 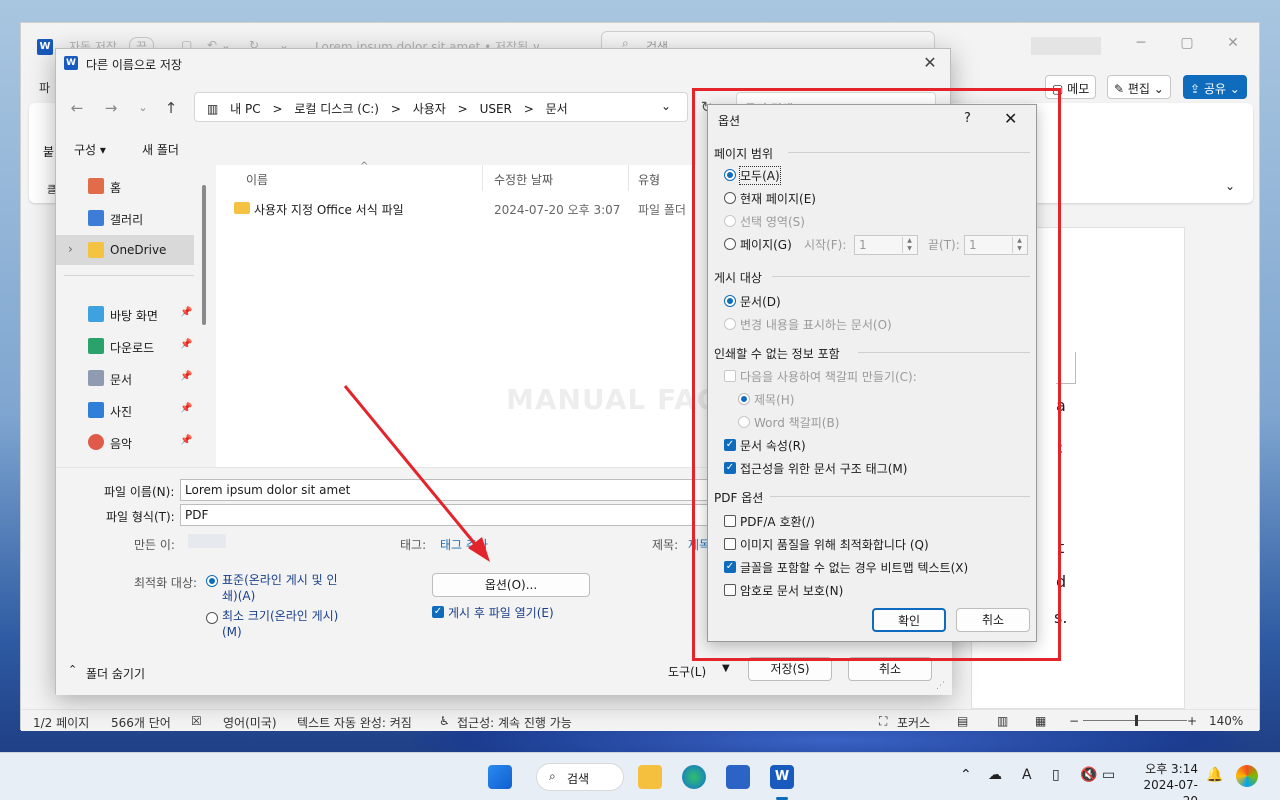 I want to click on volume-icon: 🔇, so click(x=1088, y=775).